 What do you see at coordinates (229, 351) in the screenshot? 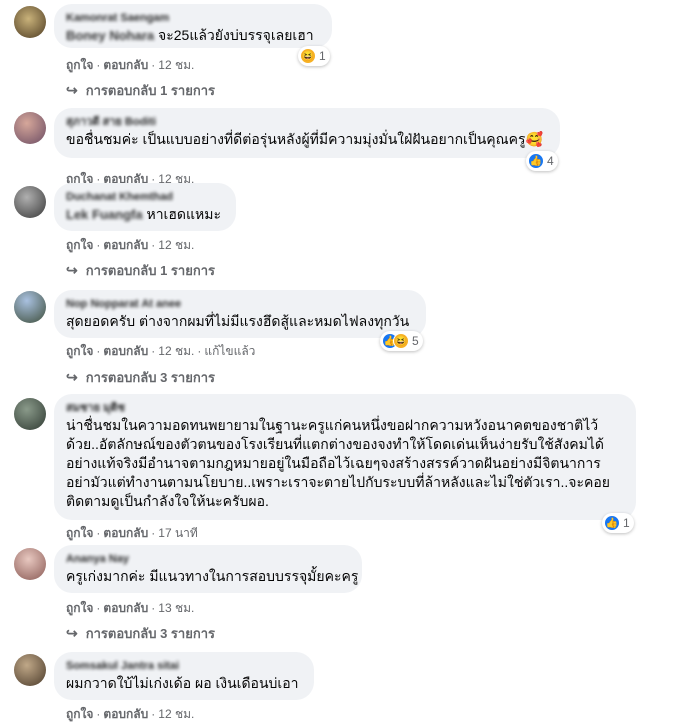
I see `edited-label: แก้ไขแล้ว` at bounding box center [229, 351].